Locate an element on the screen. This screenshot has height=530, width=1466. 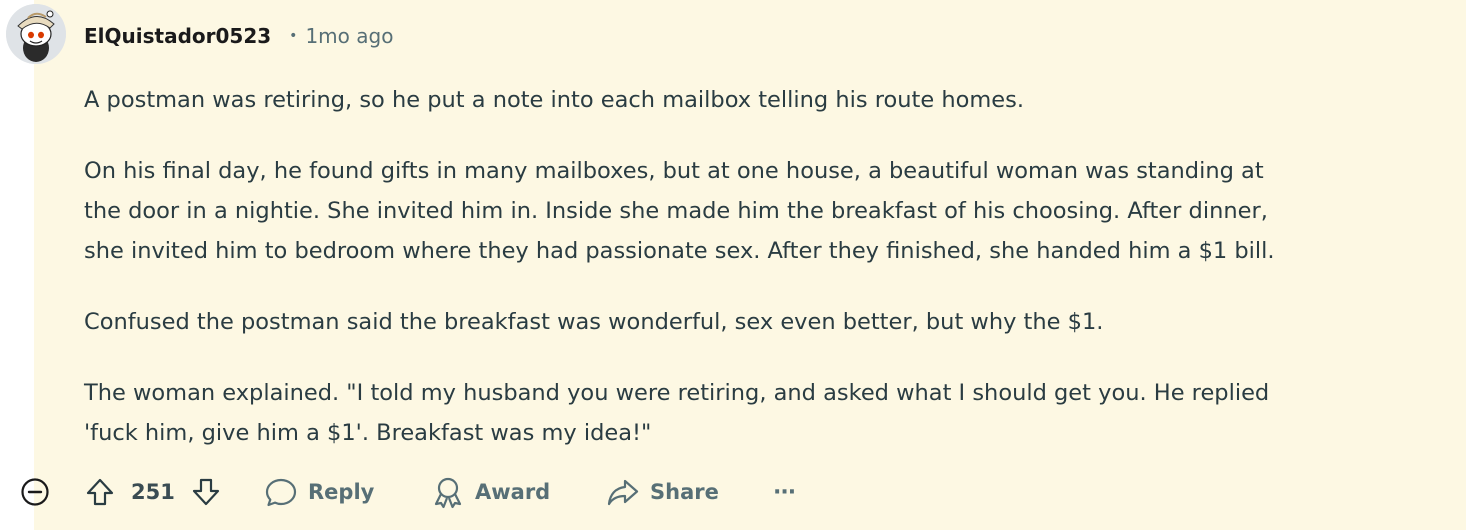
share-arrow-icon is located at coordinates (623, 492).